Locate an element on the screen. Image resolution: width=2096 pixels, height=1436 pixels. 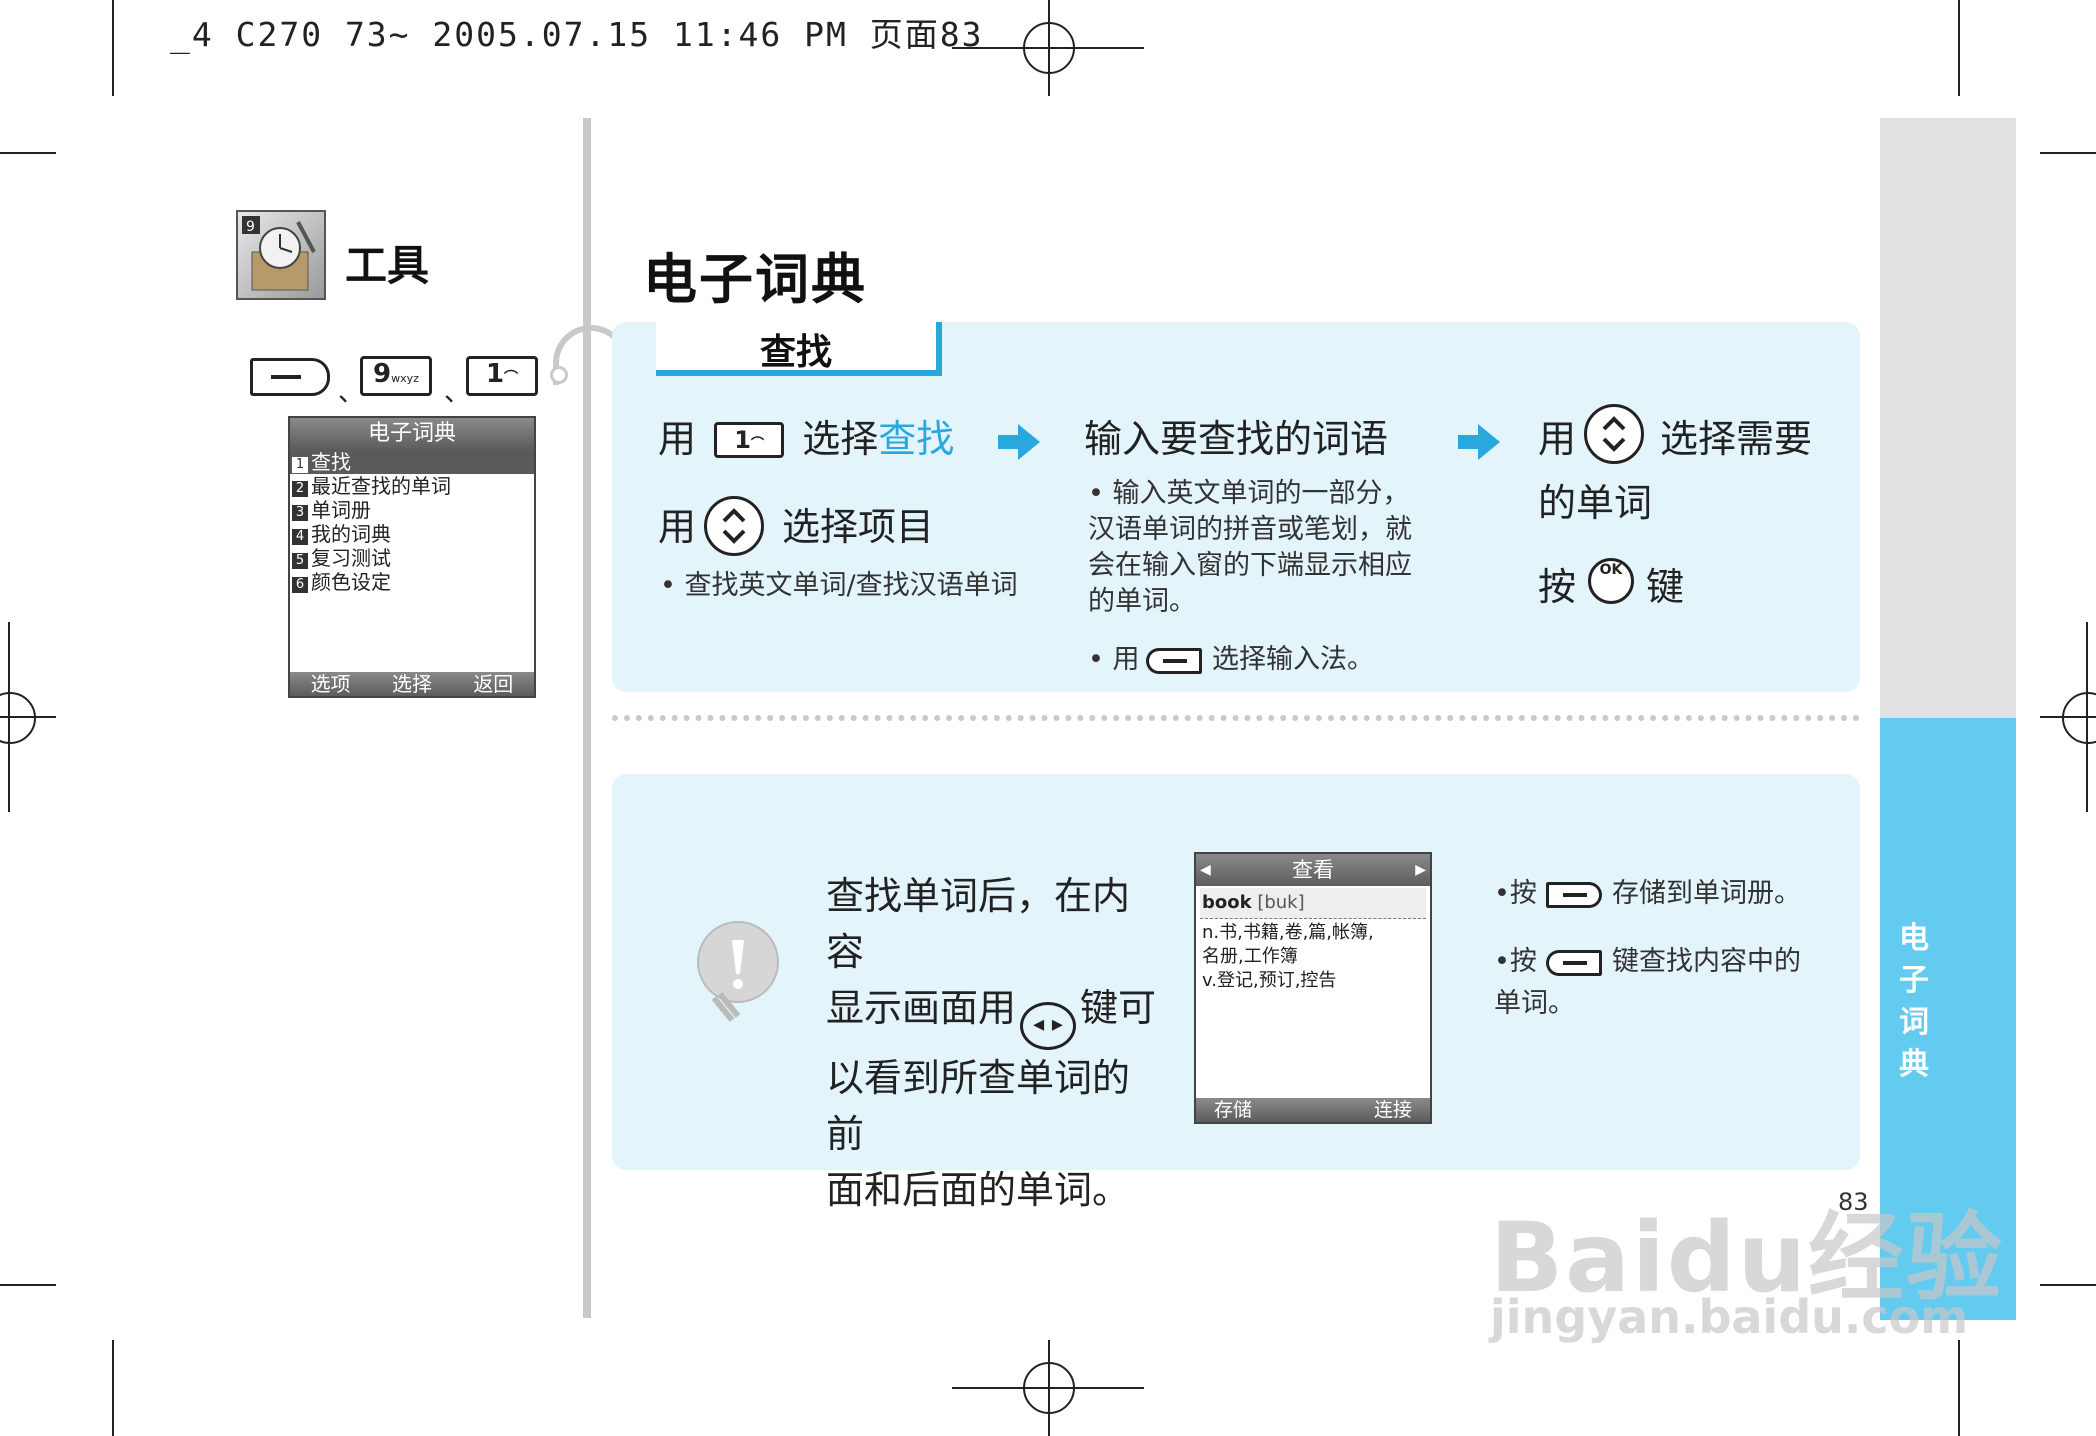
note1-prefix: •按 is located at coordinates (1515, 893).